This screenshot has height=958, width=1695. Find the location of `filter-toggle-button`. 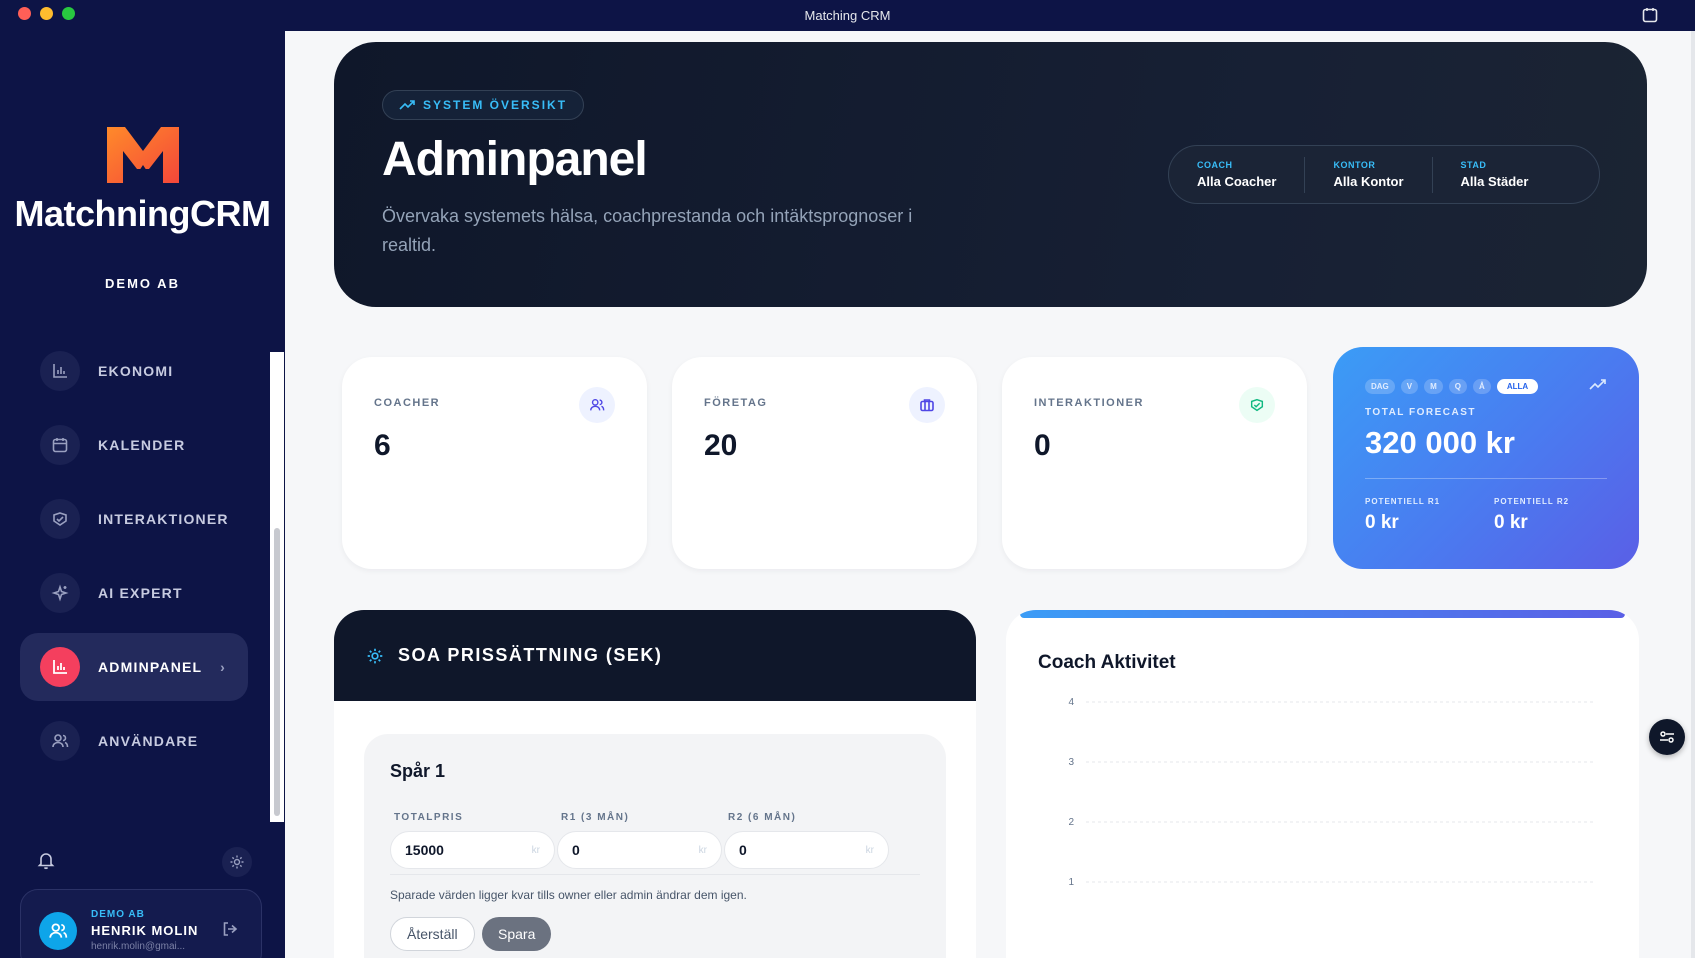

filter-toggle-button is located at coordinates (1667, 737).